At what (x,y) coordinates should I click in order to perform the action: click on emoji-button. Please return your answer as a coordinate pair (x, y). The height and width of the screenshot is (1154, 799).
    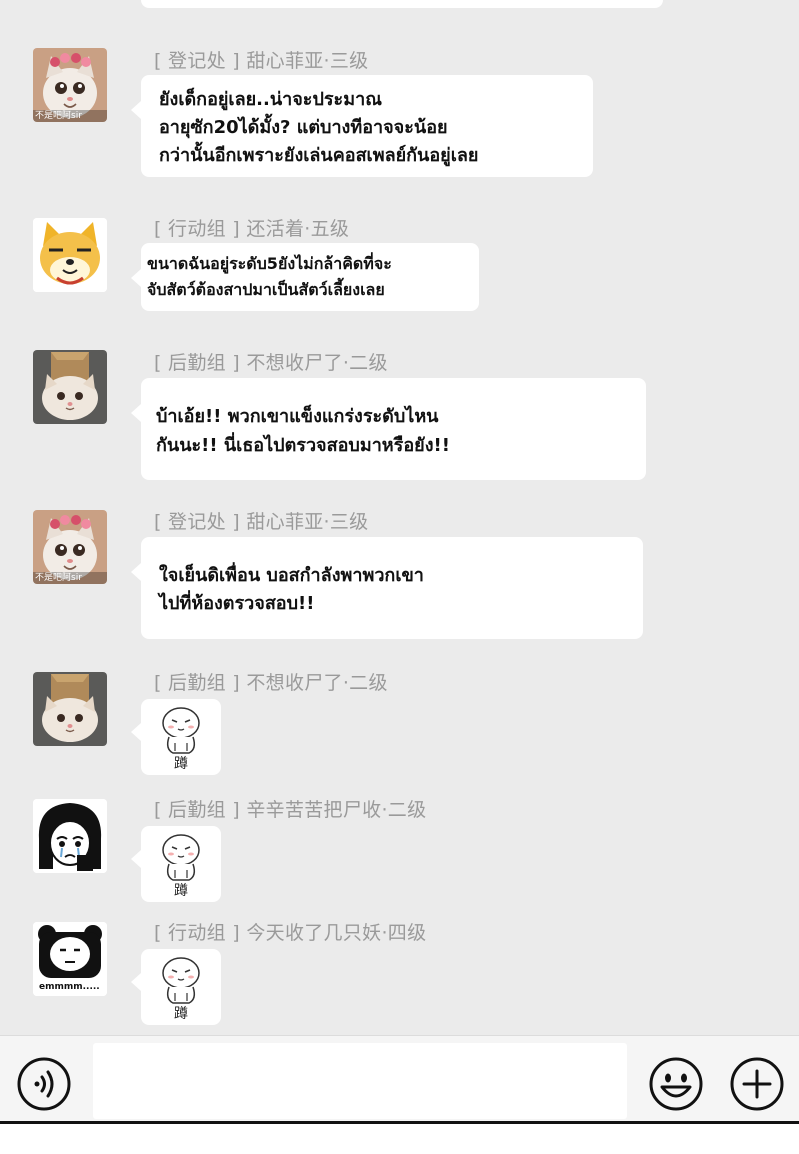
    Looking at the image, I should click on (676, 1084).